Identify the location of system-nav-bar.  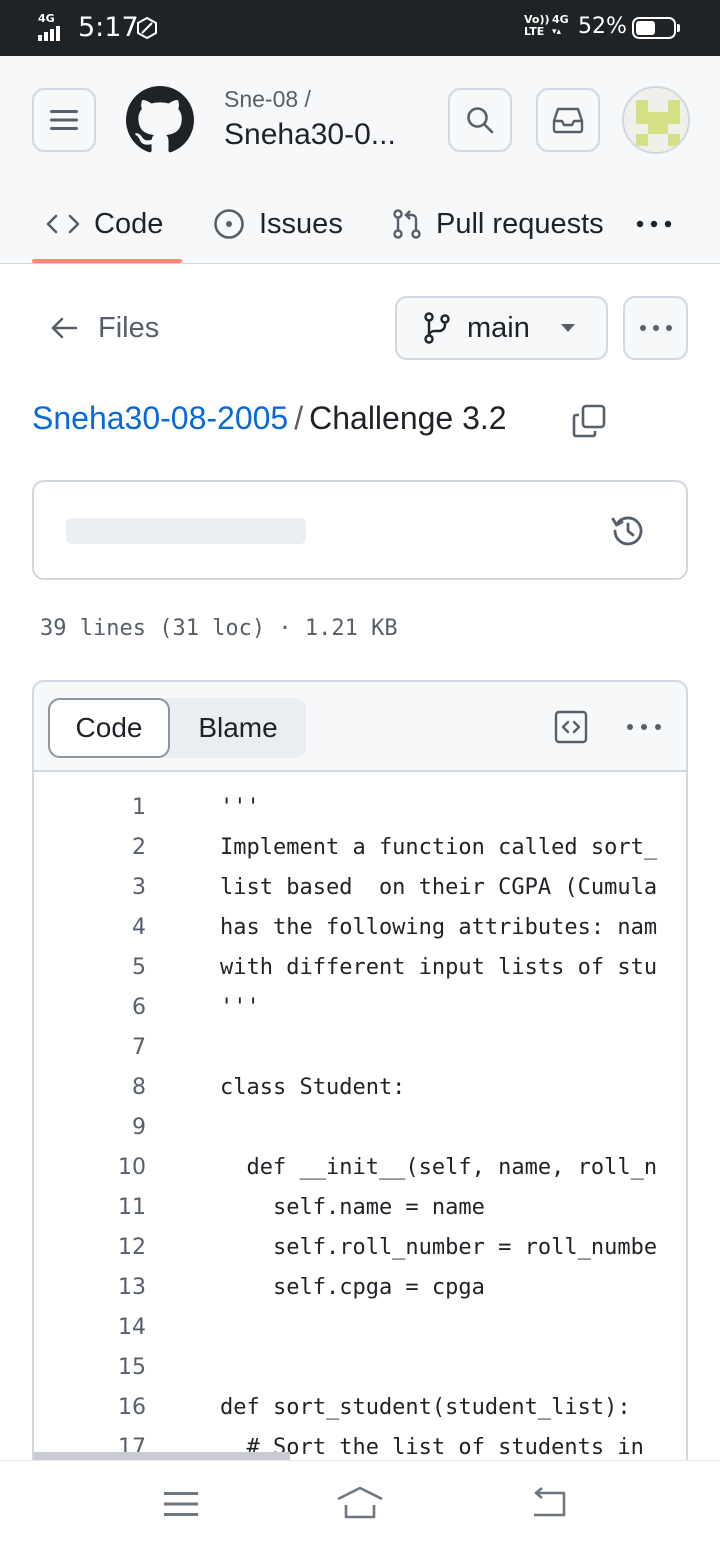
(360, 1502).